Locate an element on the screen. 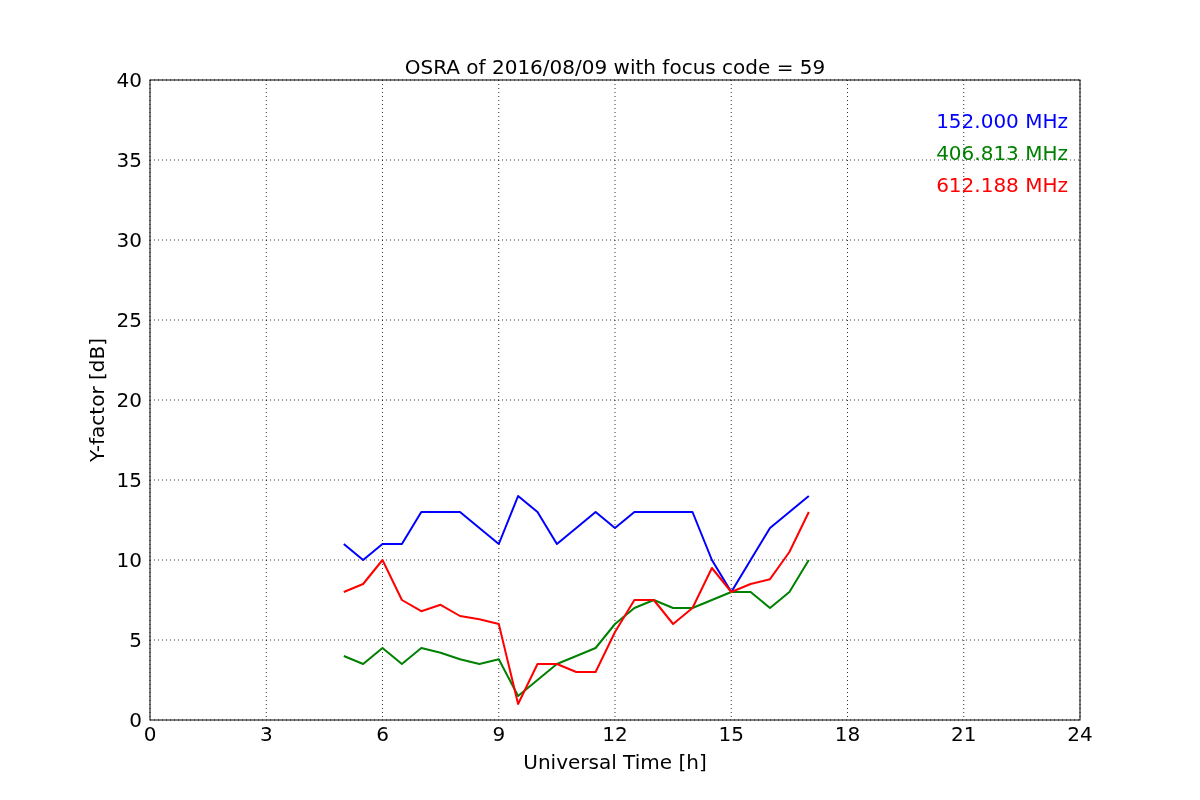  y-tick-label: 35 is located at coordinates (129, 160).